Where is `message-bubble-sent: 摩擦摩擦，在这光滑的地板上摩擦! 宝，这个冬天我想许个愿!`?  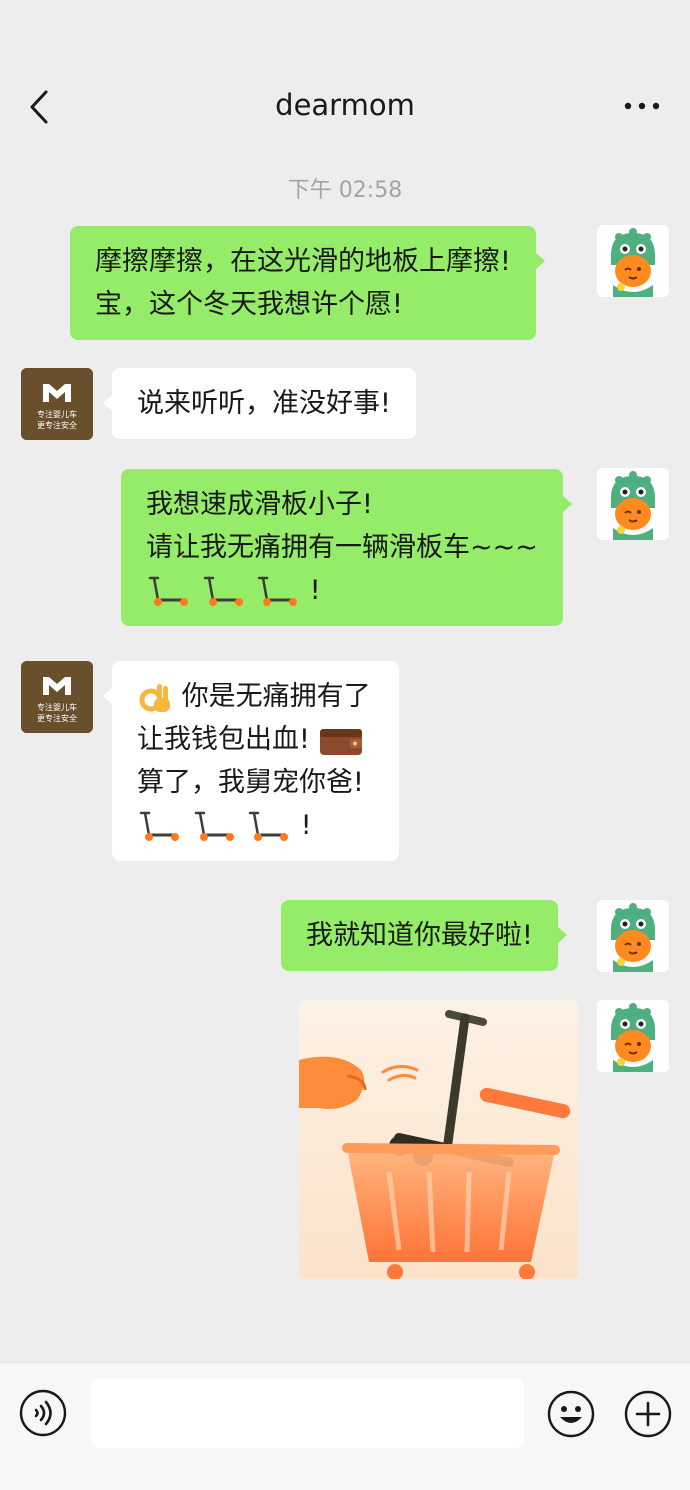
message-bubble-sent: 摩擦摩擦，在这光滑的地板上摩擦! 宝，这个冬天我想许个愿! is located at coordinates (307, 283).